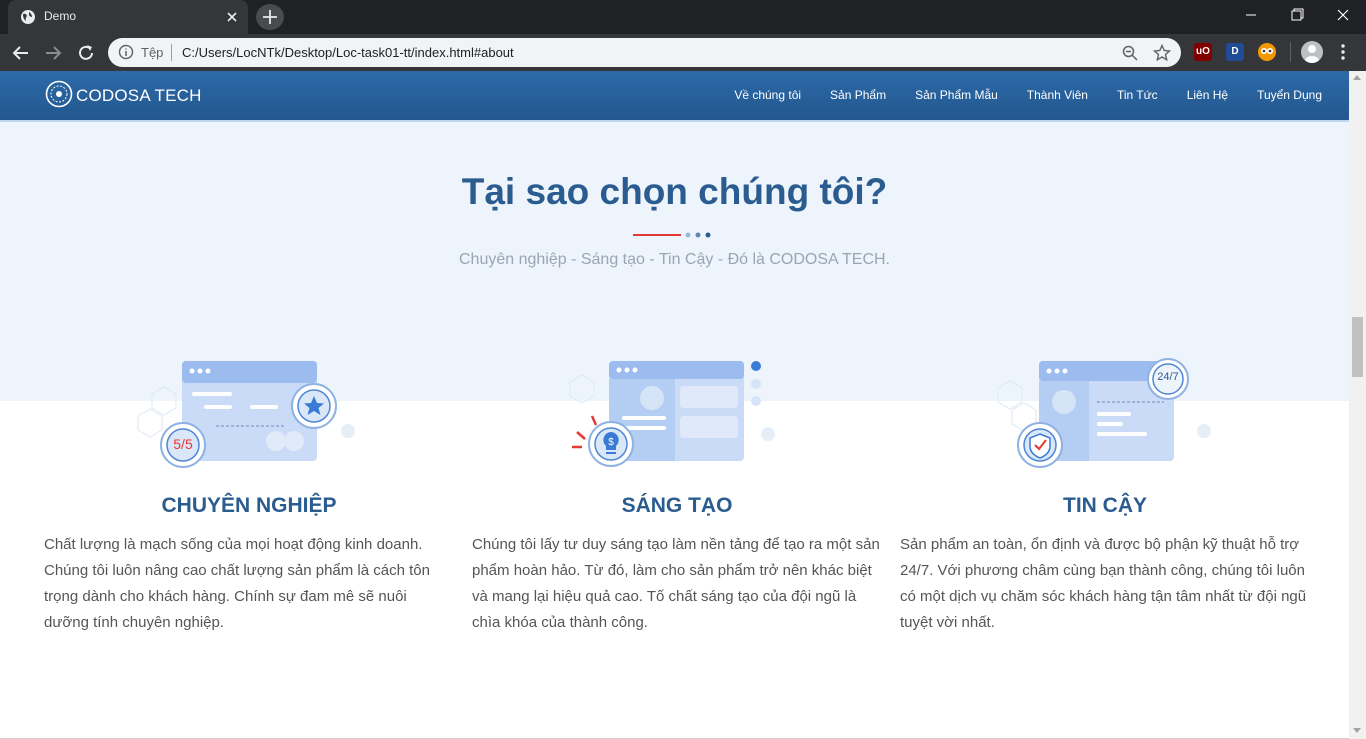 The image size is (1366, 739). I want to click on logo-text: CODOSA TECH, so click(139, 95).